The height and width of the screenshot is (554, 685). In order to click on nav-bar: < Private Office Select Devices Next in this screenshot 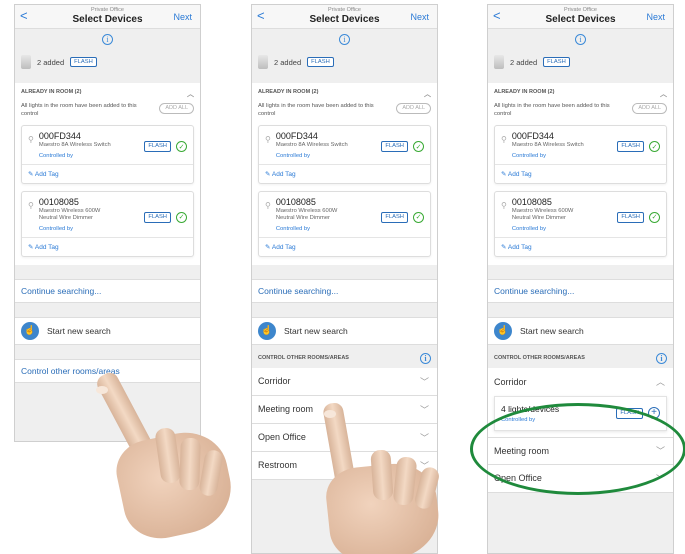, I will do `click(344, 17)`.